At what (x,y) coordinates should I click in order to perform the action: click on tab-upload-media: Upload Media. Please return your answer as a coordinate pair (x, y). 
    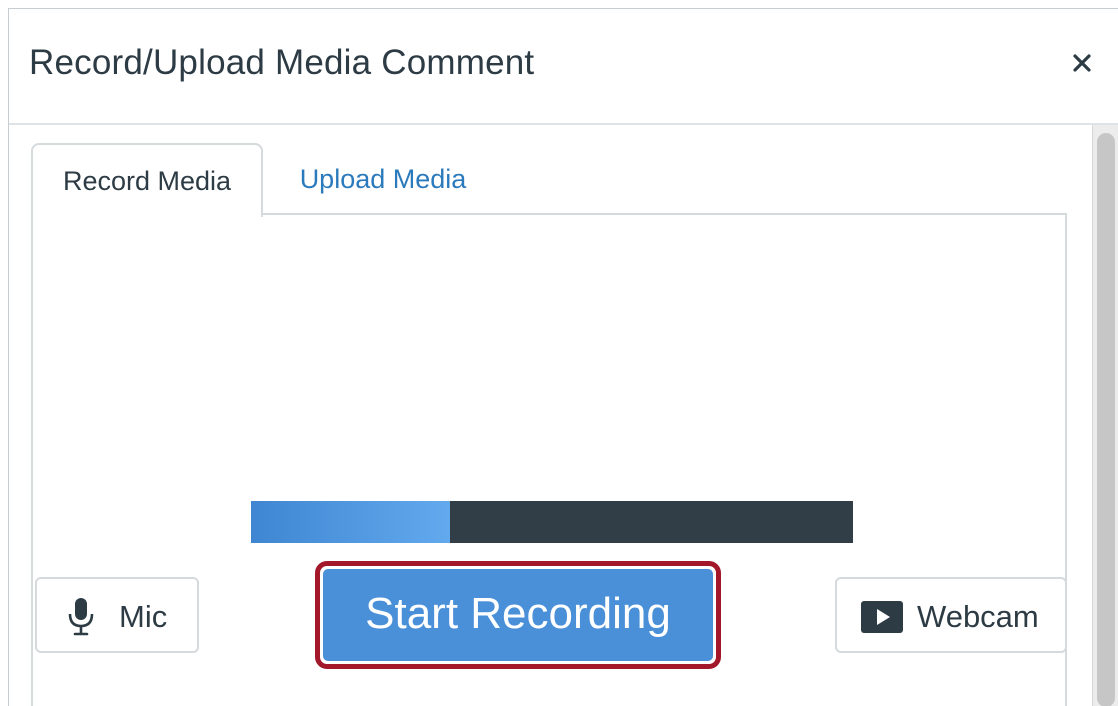
    Looking at the image, I should click on (383, 179).